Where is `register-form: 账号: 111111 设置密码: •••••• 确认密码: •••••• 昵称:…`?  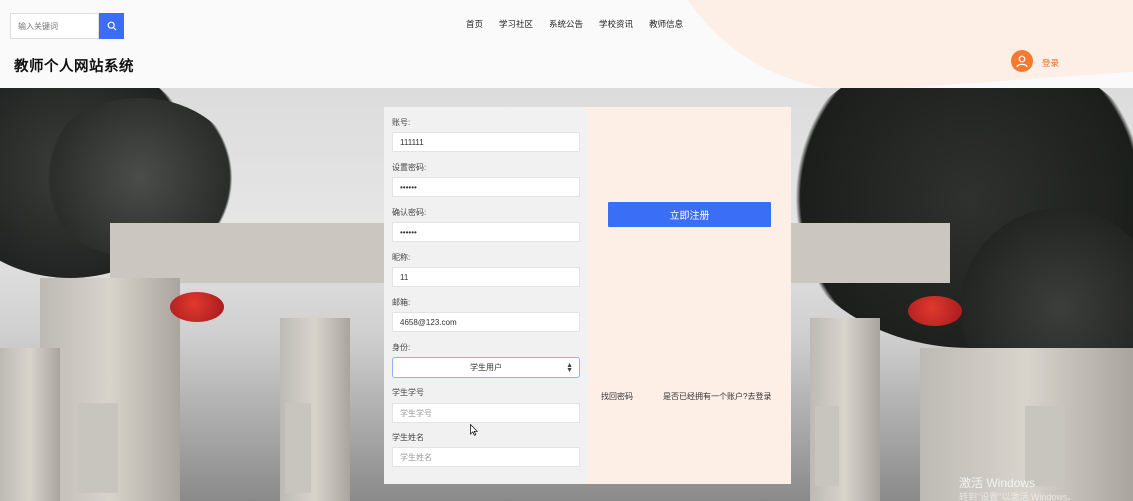
register-form: 账号: 111111 设置密码: •••••• 确认密码: •••••• 昵称:… is located at coordinates (486, 295).